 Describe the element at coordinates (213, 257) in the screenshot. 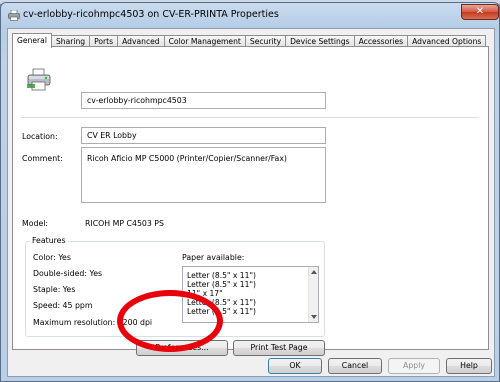

I see `paper-available-label: Paper available:` at that location.